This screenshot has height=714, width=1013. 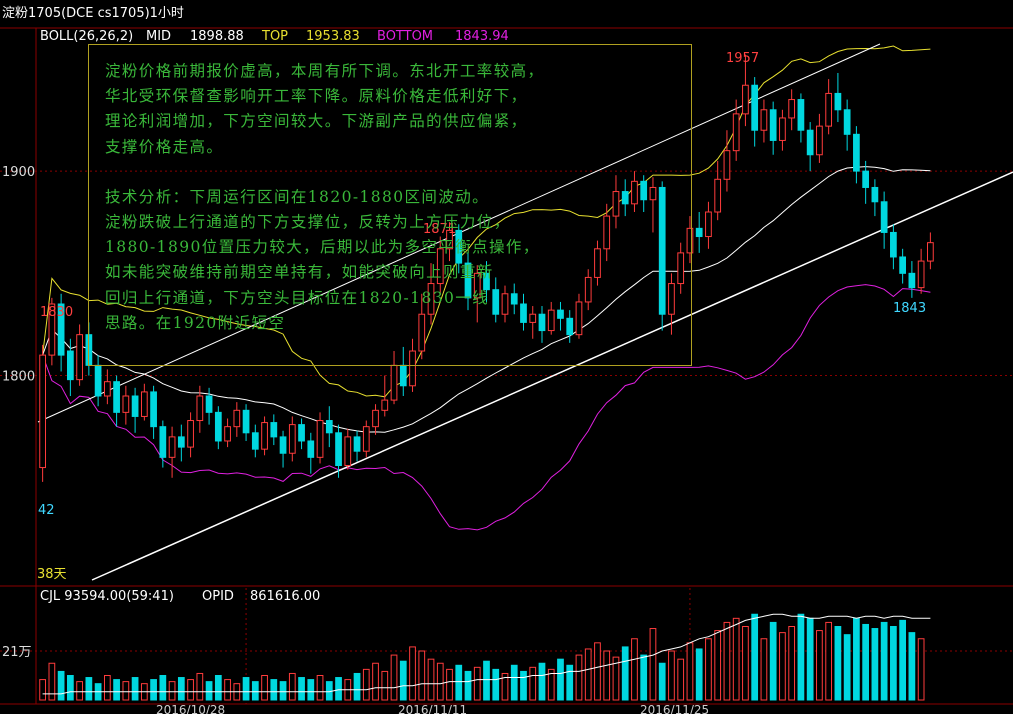 I want to click on volume-header: CJL 93594.00(59:41), so click(x=107, y=596).